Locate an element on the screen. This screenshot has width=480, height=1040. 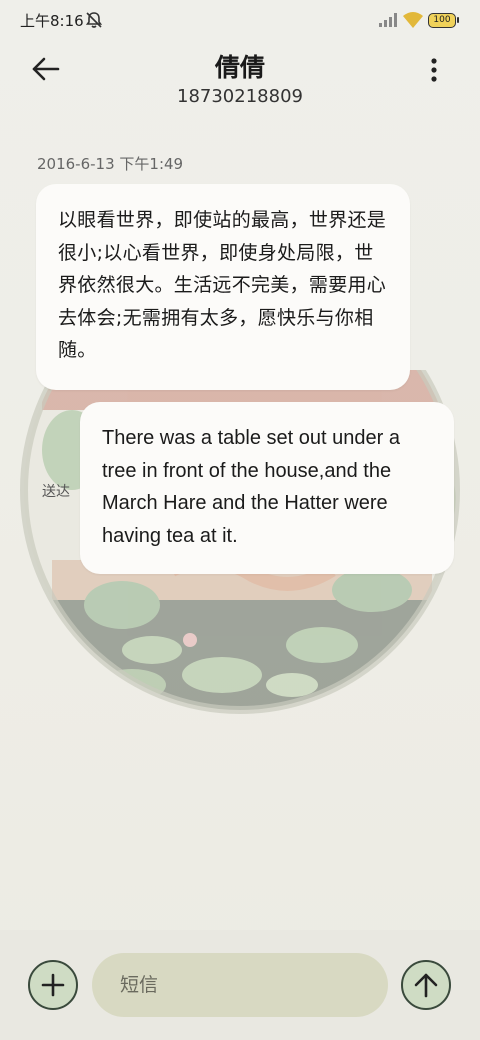
delivery-status: 送达 is located at coordinates (56, 492).